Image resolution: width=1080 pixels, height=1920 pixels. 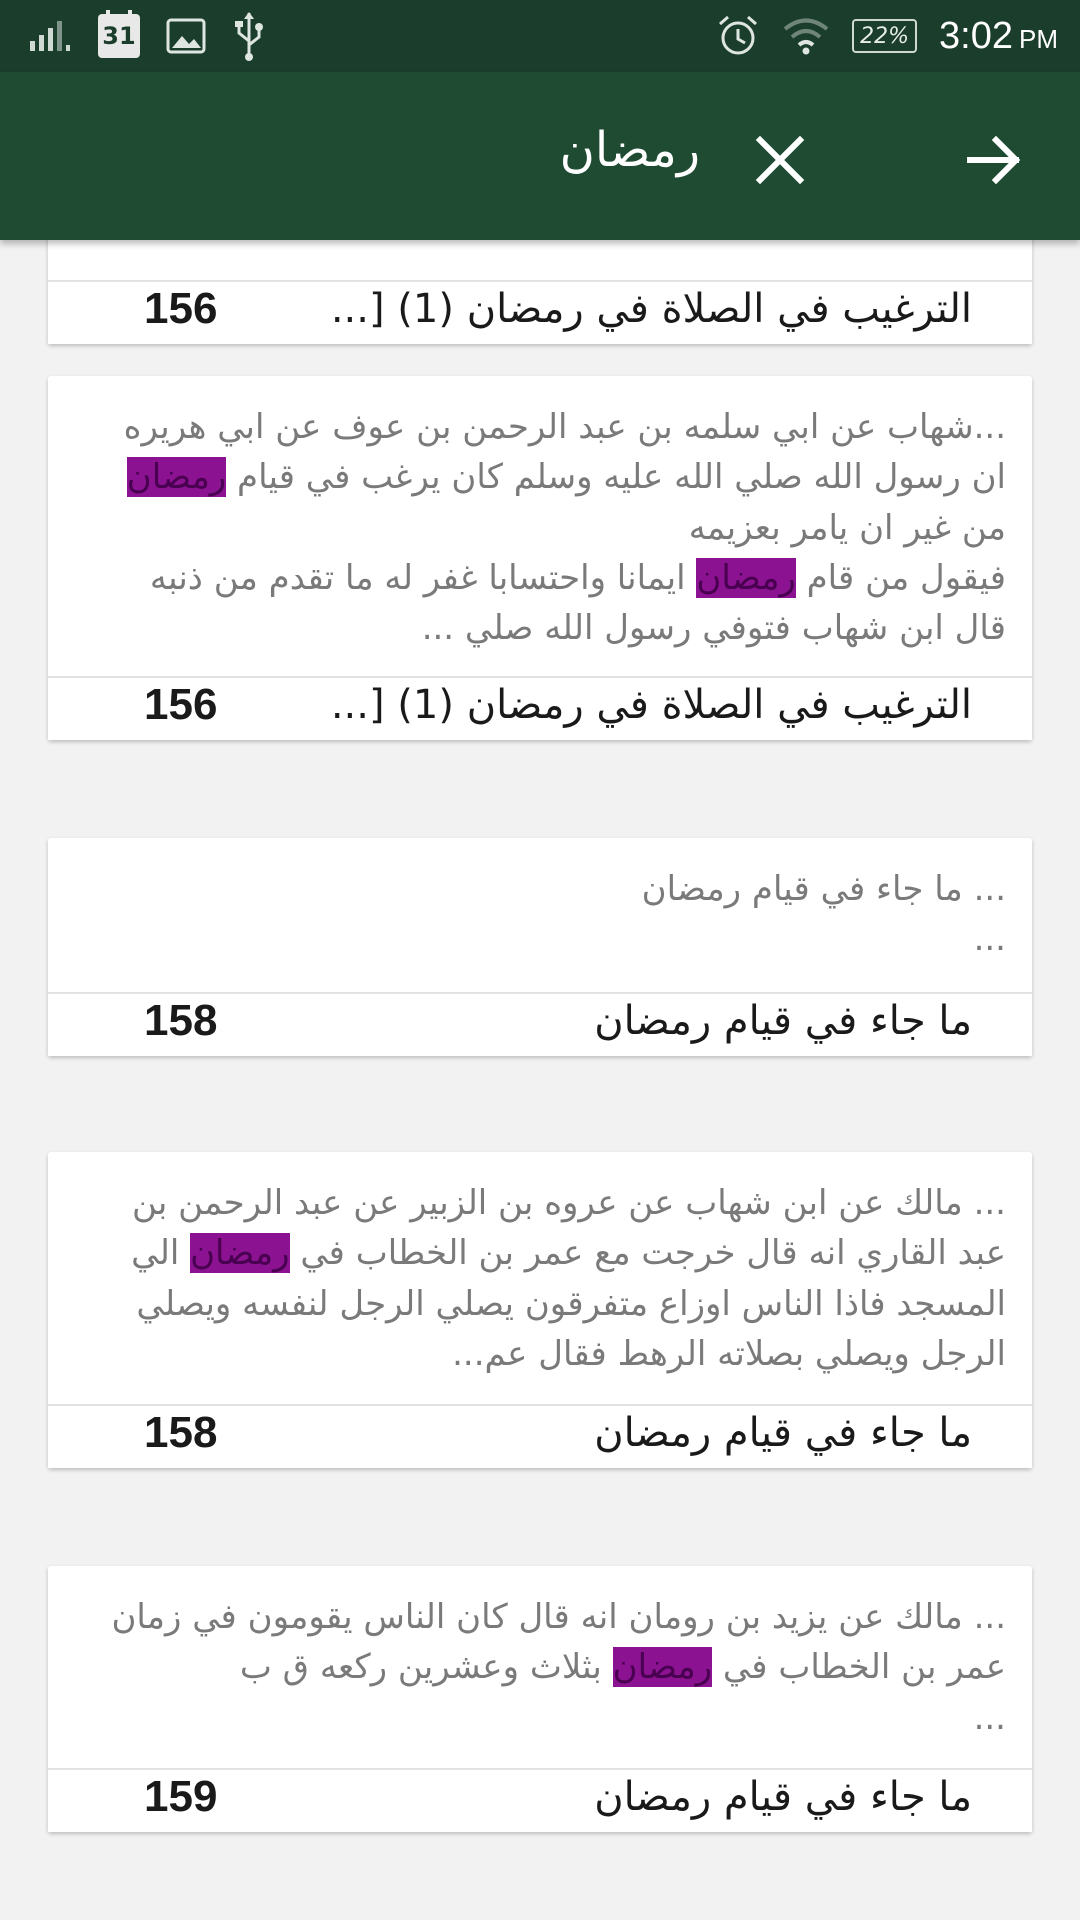 I want to click on battery-icon: 22%, so click(x=885, y=36).